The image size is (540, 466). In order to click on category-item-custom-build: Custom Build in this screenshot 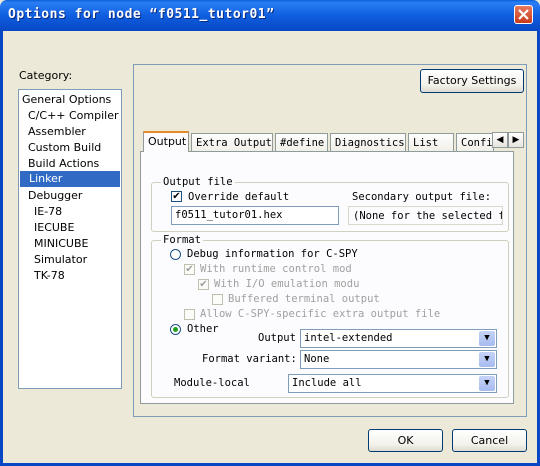, I will do `click(64, 148)`.